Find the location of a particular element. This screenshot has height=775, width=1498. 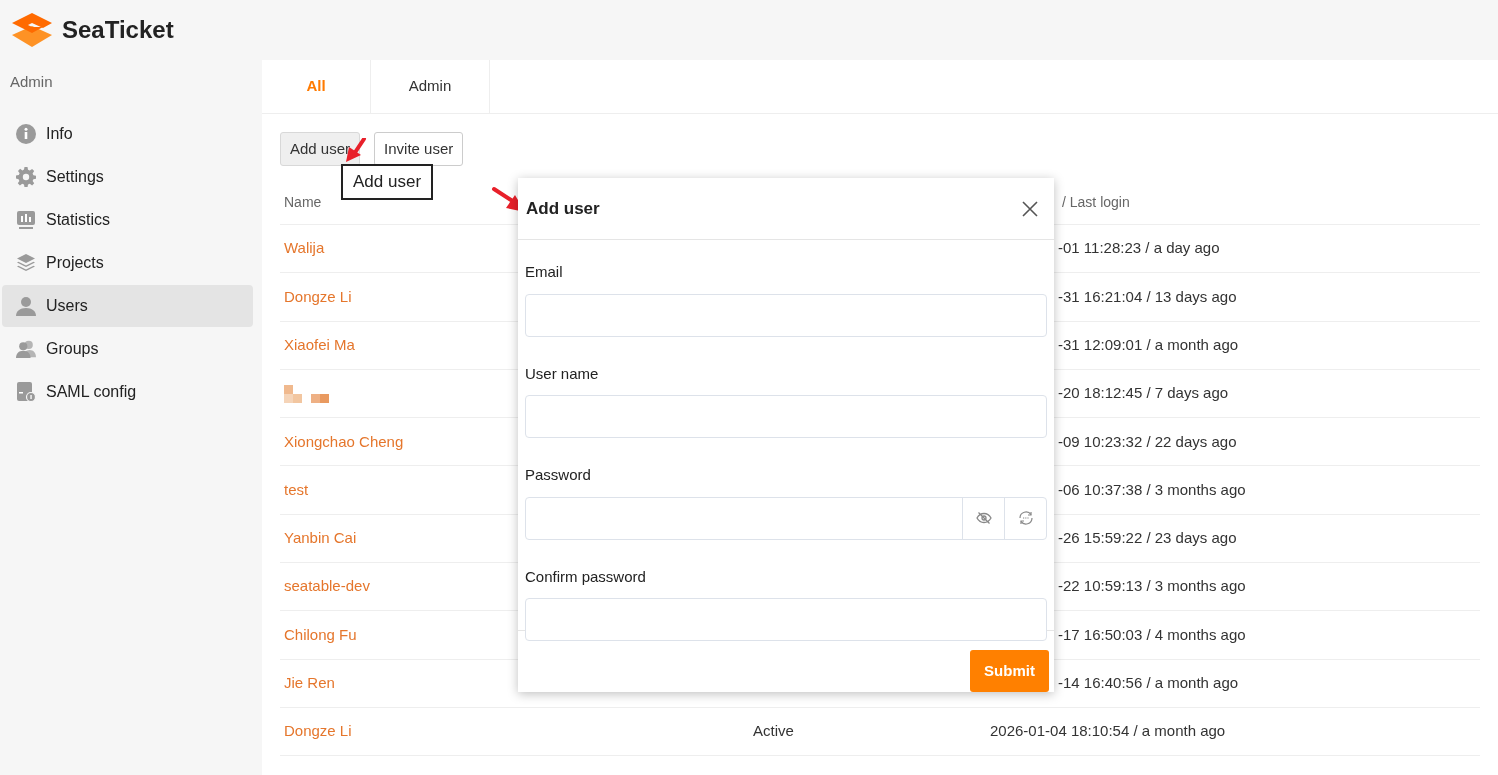

field-label: User name is located at coordinates (562, 373).